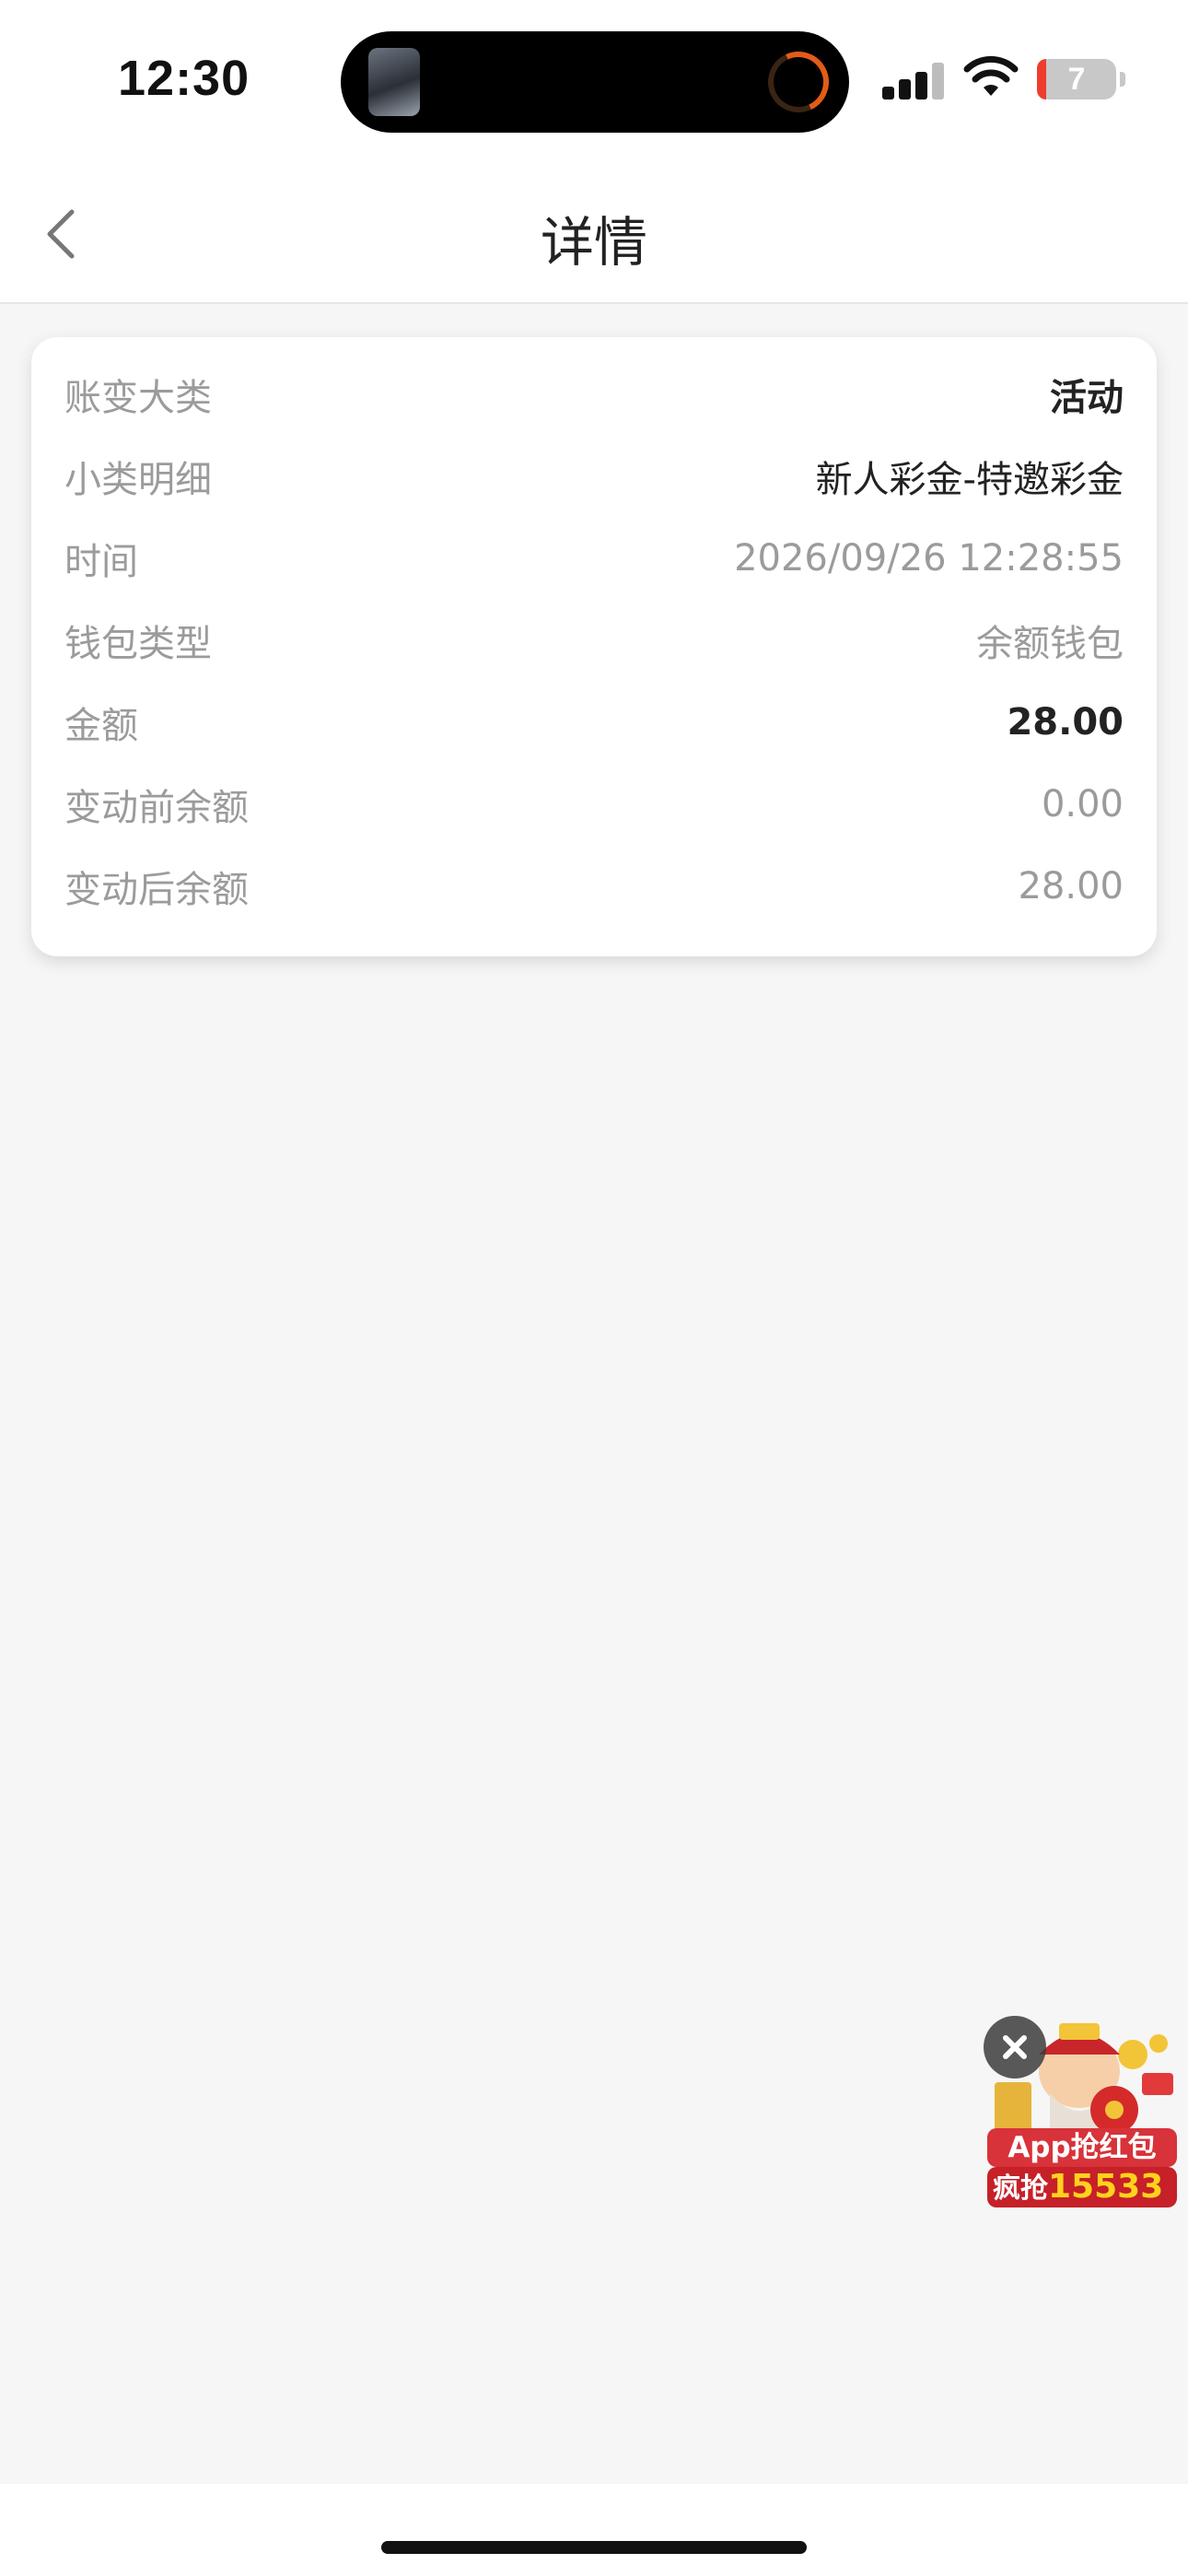  Describe the element at coordinates (929, 558) in the screenshot. I see `row-value: 2026/09/26 12:28:55` at that location.